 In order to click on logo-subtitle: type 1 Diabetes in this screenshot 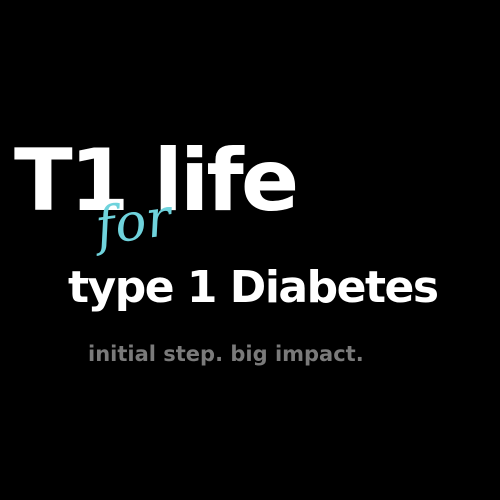, I will do `click(253, 287)`.